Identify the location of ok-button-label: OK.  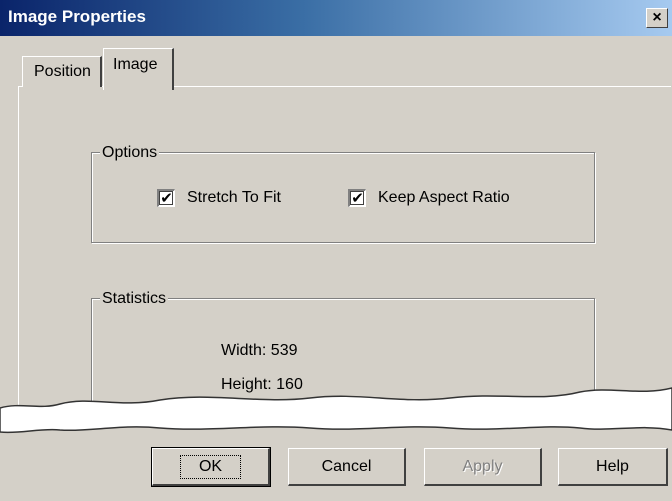
(210, 466).